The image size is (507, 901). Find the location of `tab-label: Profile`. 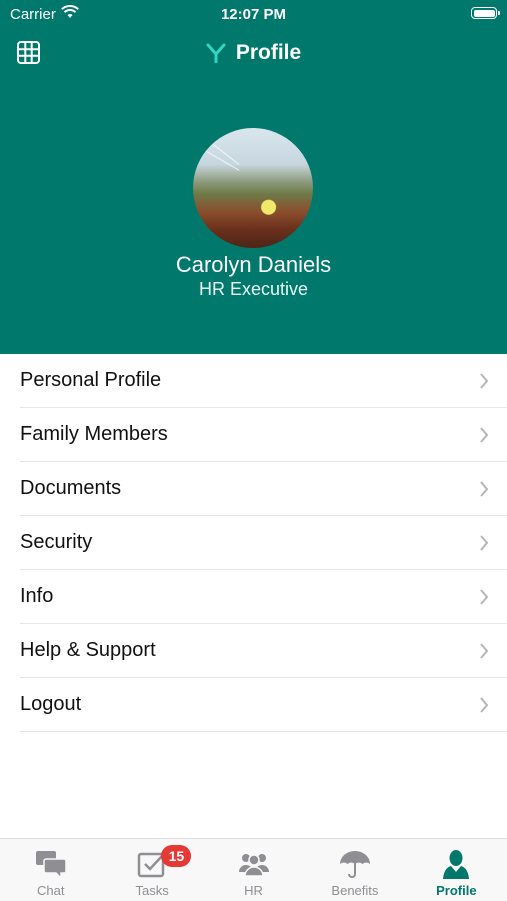

tab-label: Profile is located at coordinates (456, 890).